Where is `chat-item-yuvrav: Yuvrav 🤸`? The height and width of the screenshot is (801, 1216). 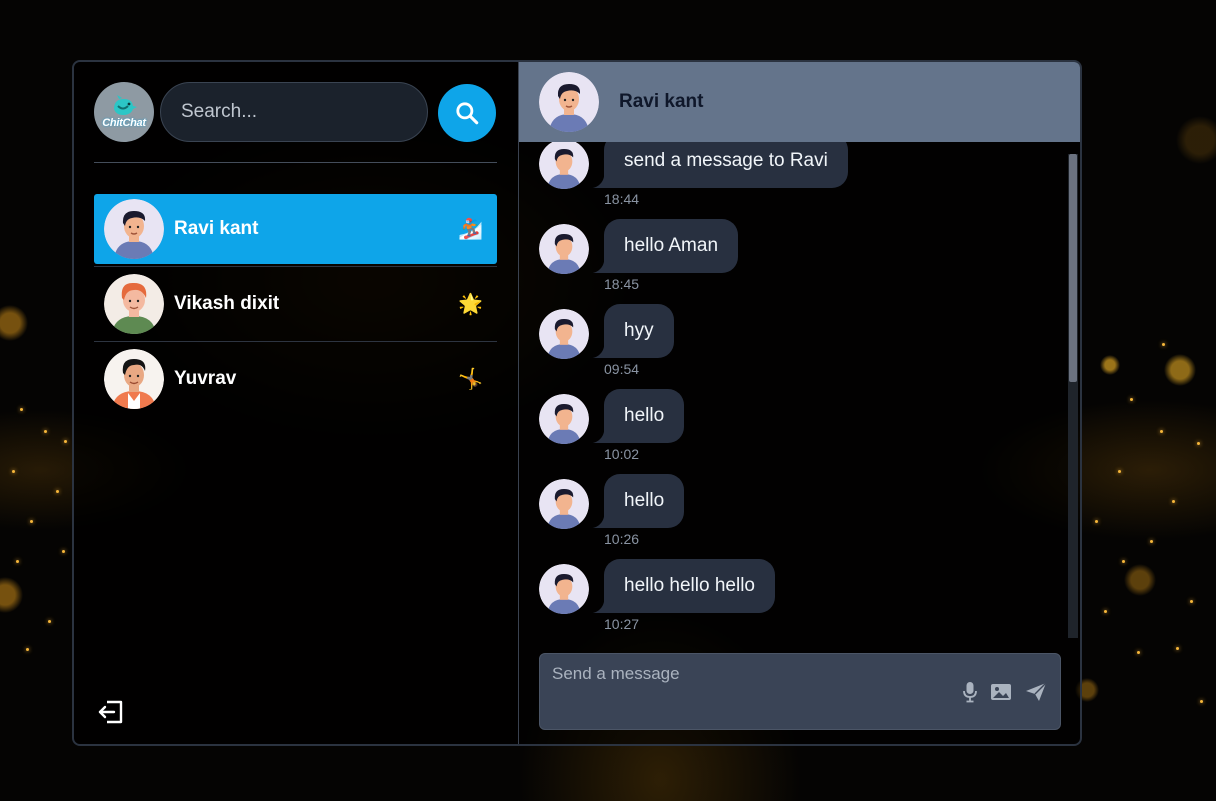
chat-item-yuvrav: Yuvrav 🤸 is located at coordinates (295, 377).